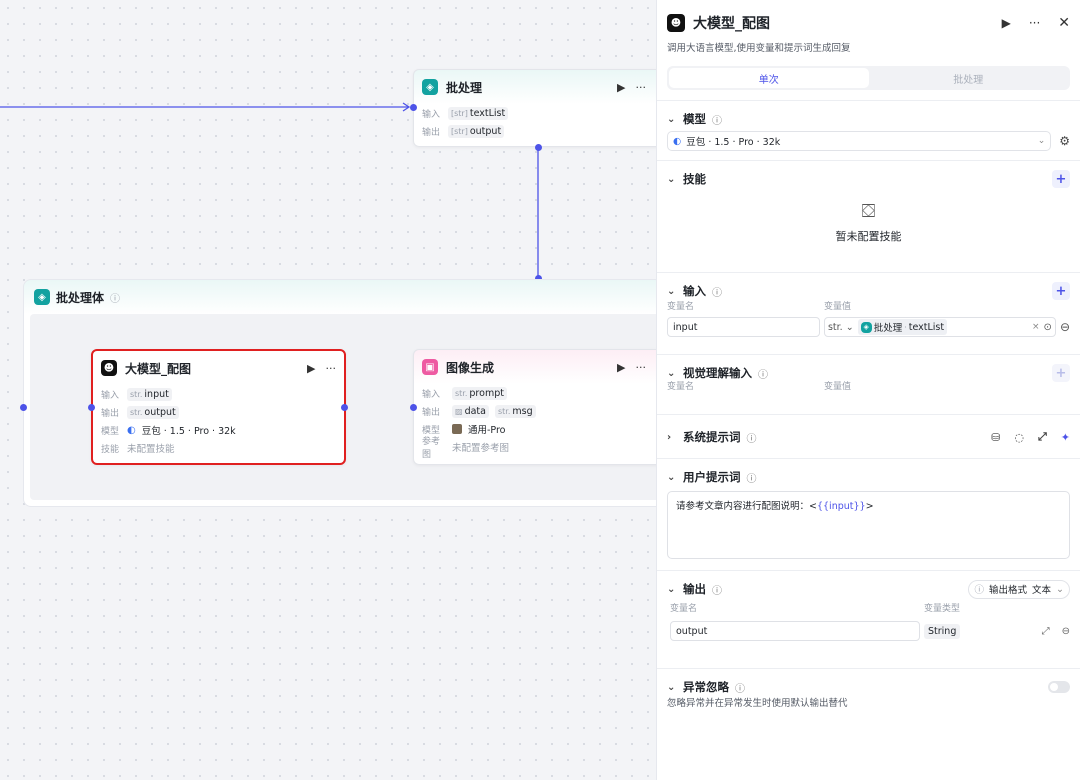 Image resolution: width=1080 pixels, height=780 pixels. What do you see at coordinates (1061, 291) in the screenshot?
I see `add-input-button: +` at bounding box center [1061, 291].